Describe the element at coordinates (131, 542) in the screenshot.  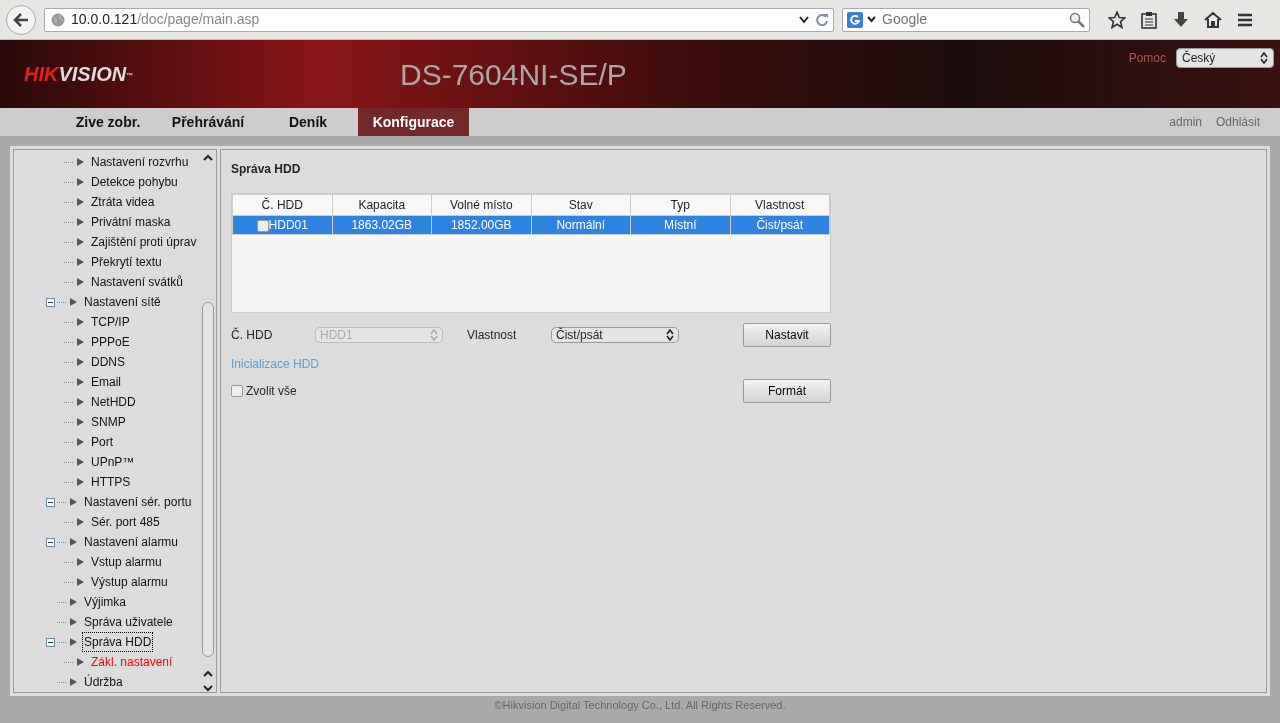
I see `tree-item: Nastavení alarmu` at that location.